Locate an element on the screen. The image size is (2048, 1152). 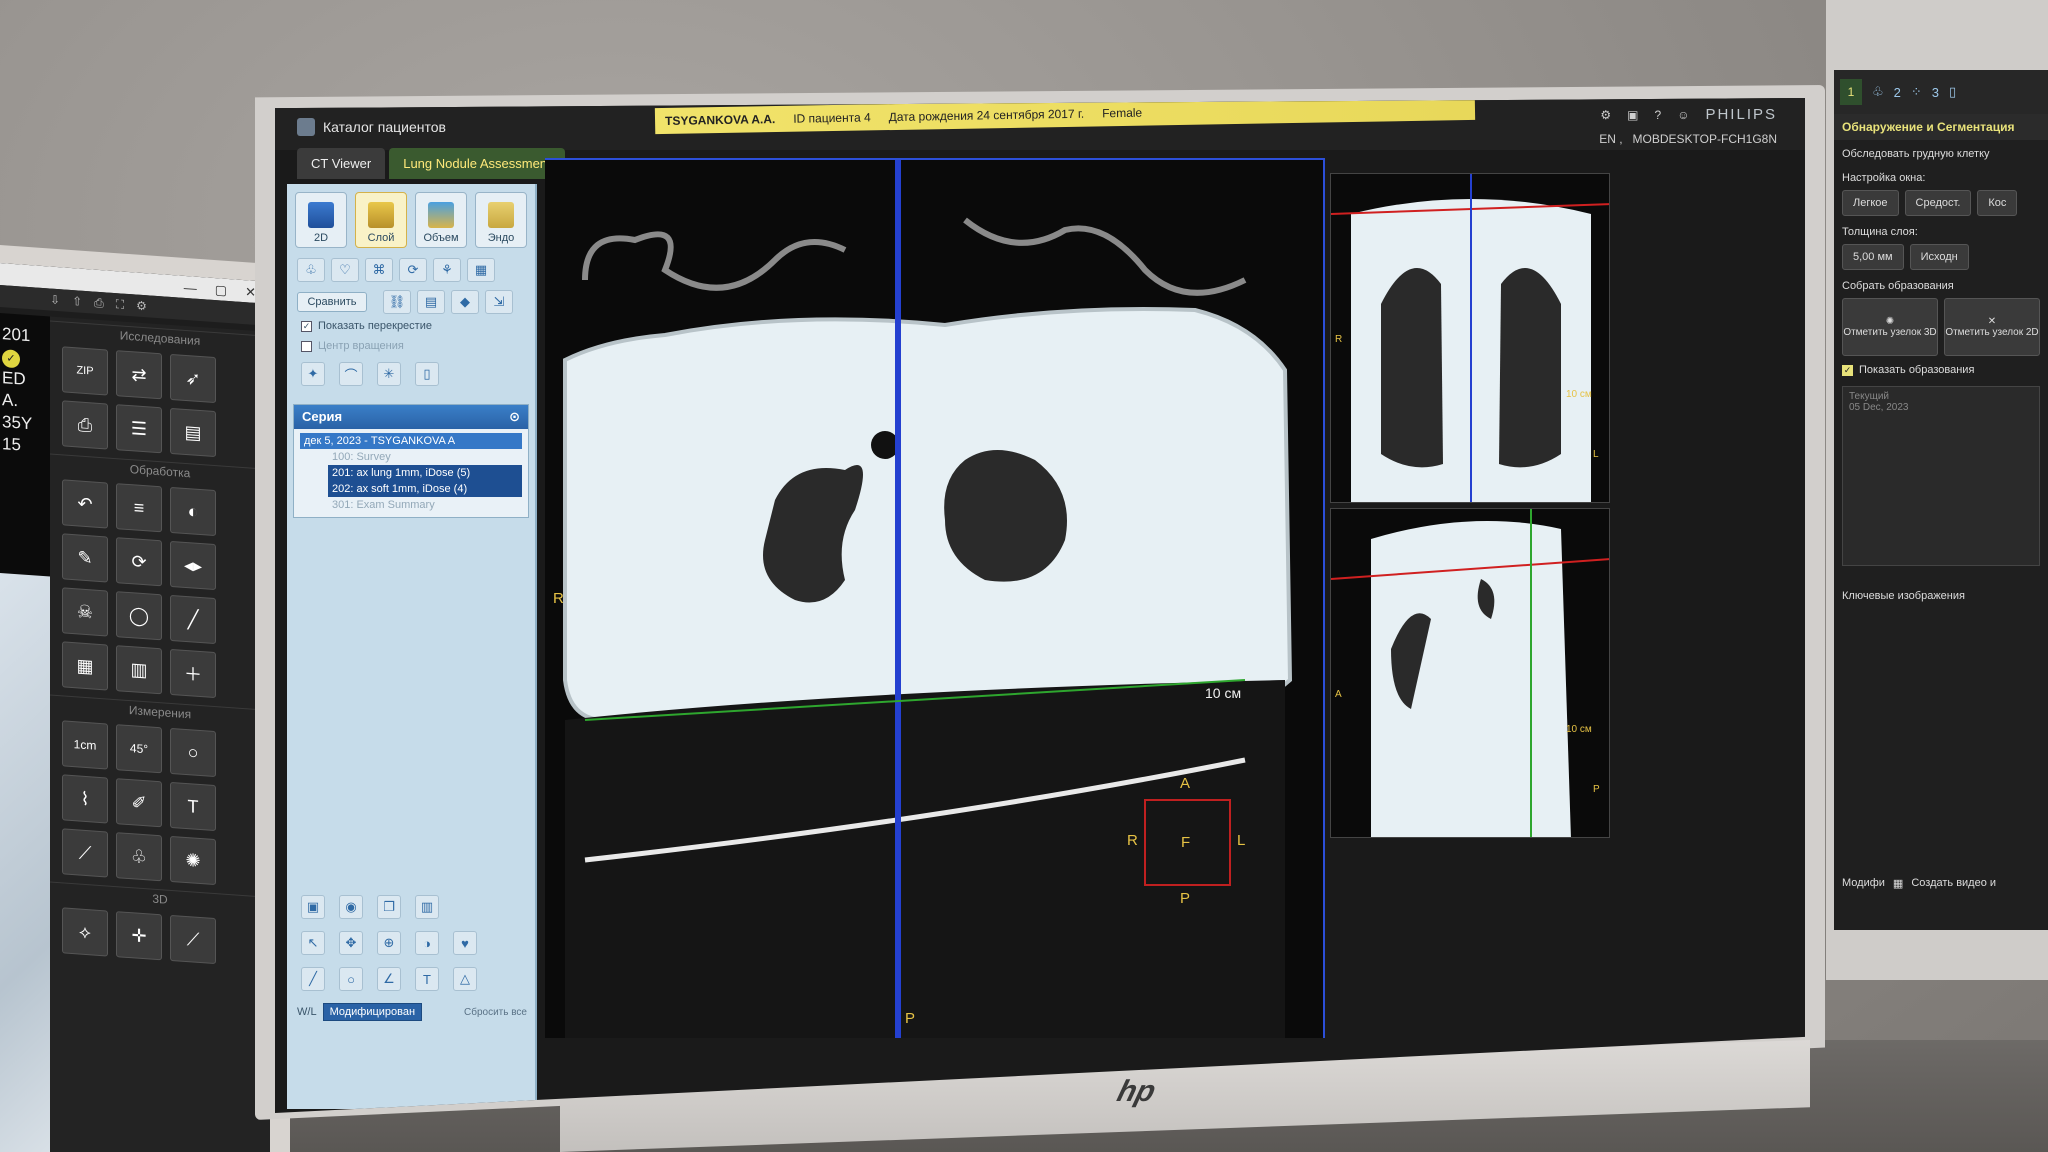
minimize-button: — is located at coordinates (190, 288).